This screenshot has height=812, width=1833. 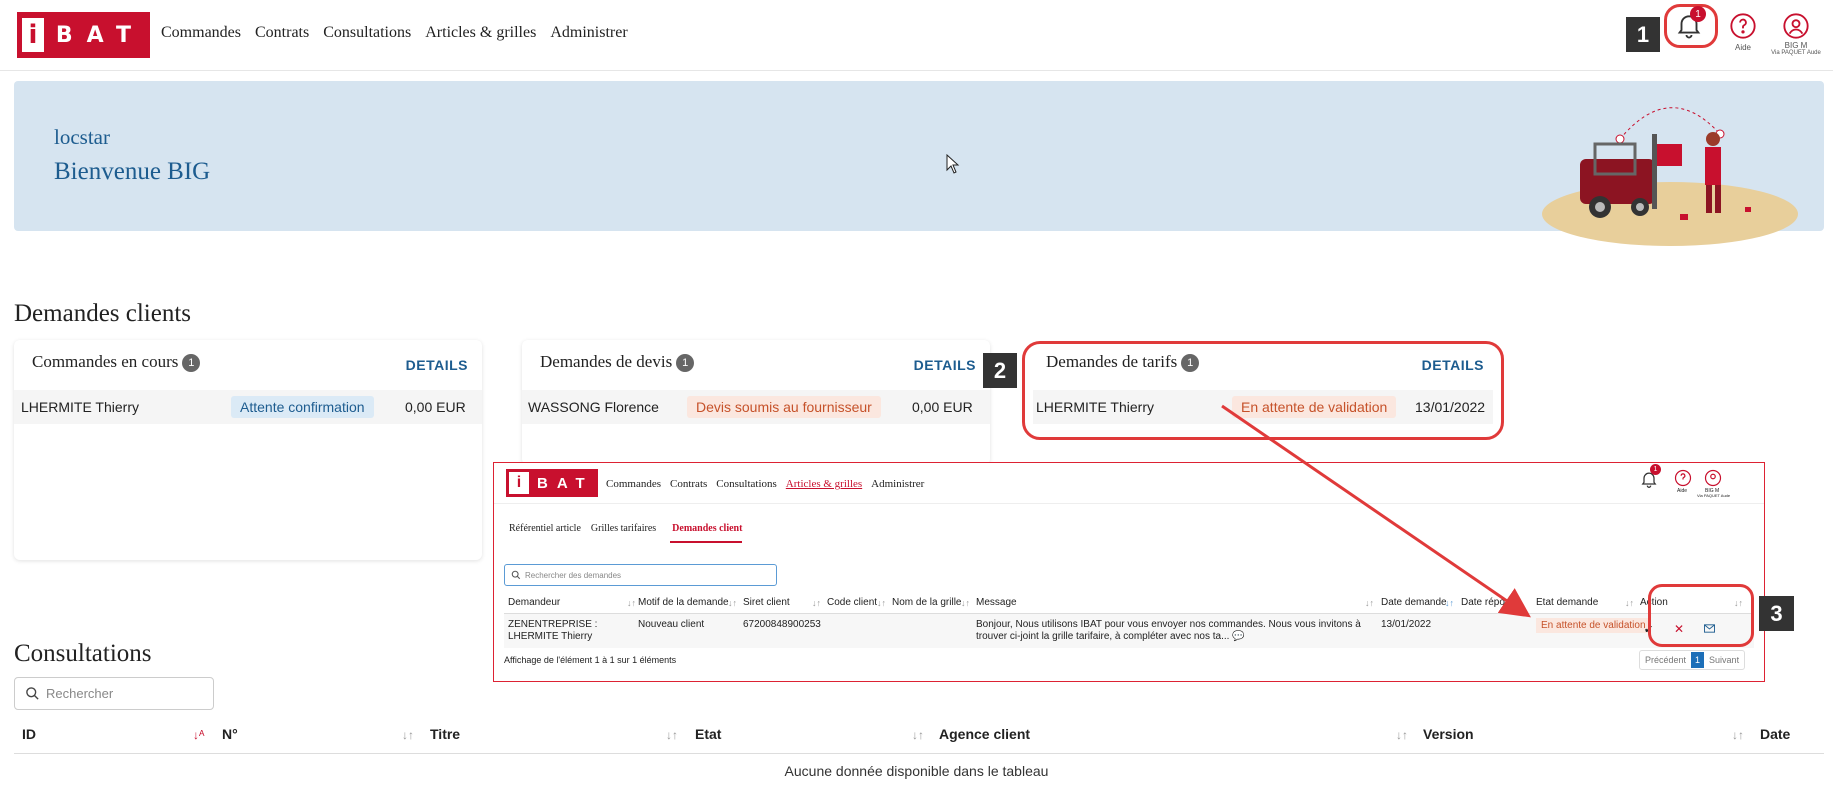 I want to click on nav-contrats: Contrats, so click(x=282, y=33).